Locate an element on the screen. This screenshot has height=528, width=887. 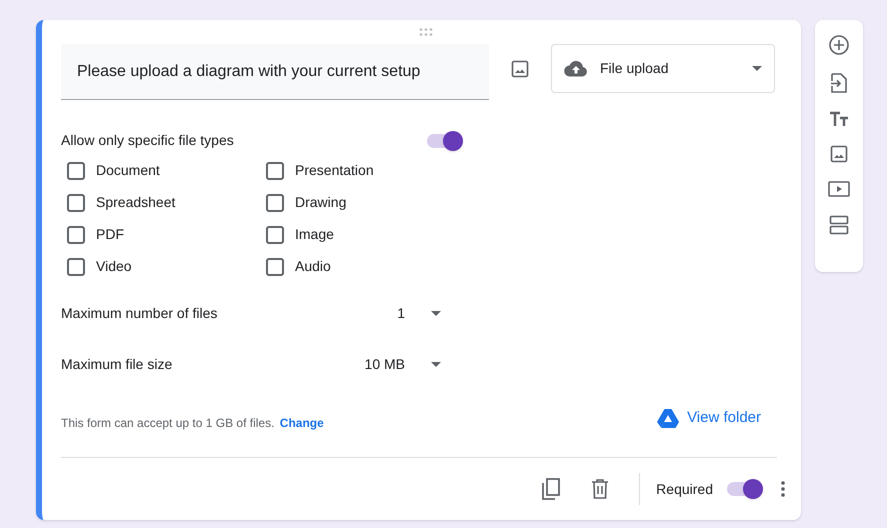
setting-dropdown: 10 MB is located at coordinates (376, 364).